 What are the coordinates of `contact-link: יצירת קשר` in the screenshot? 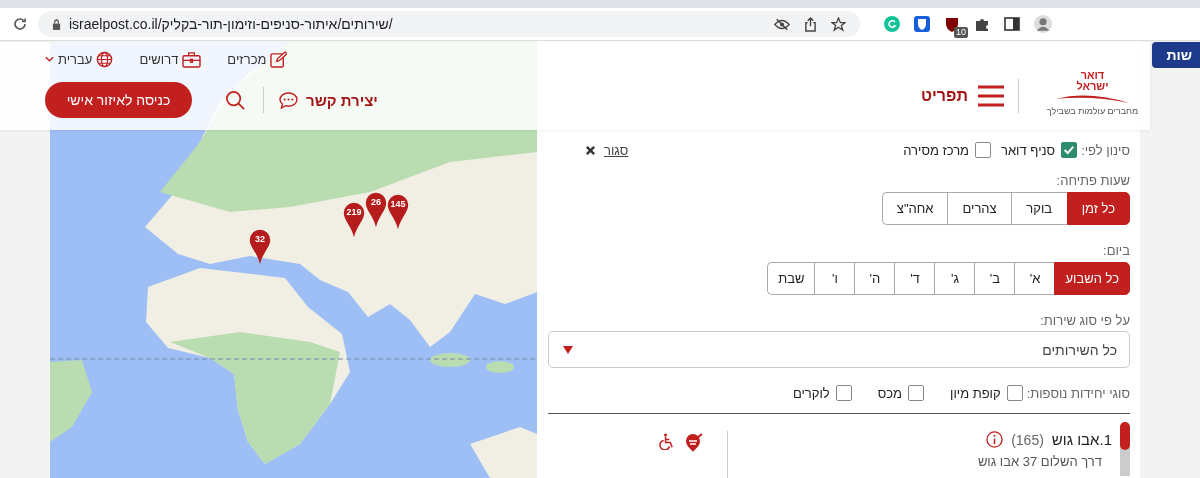 It's located at (328, 100).